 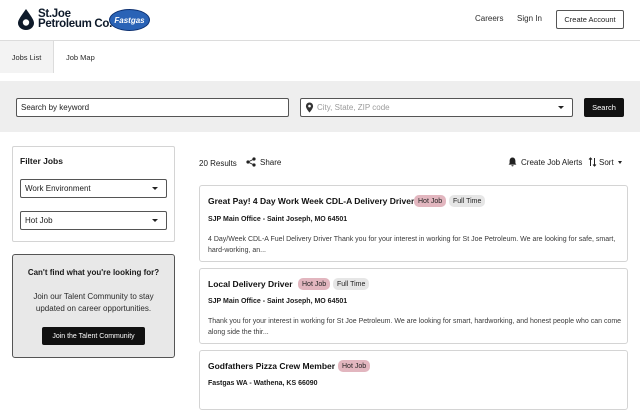 What do you see at coordinates (320, 57) in the screenshot?
I see `view-tabs: Jobs List Job Map` at bounding box center [320, 57].